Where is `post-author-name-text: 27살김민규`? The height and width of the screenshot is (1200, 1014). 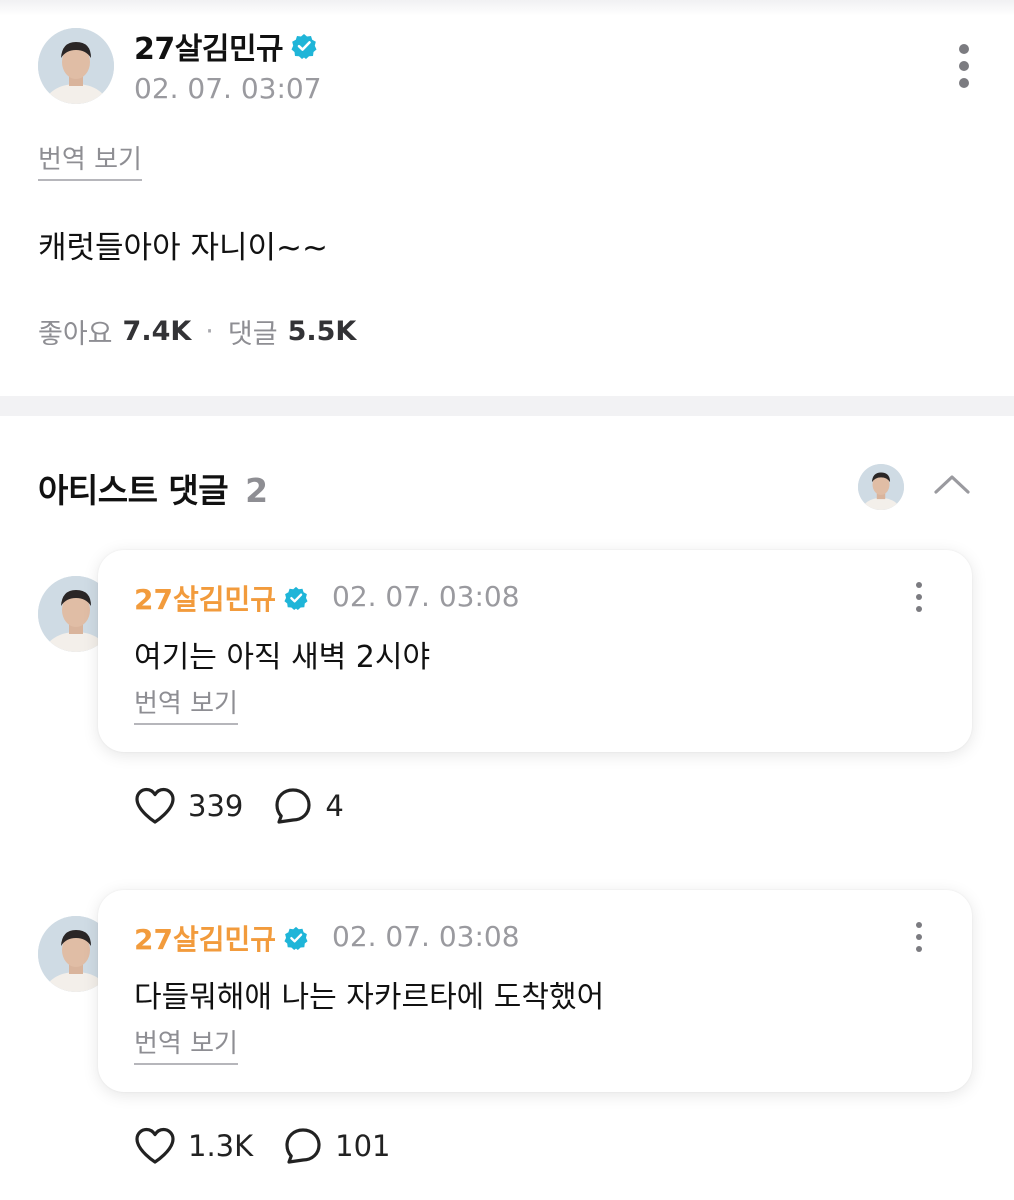
post-author-name-text: 27살김민규 is located at coordinates (209, 49).